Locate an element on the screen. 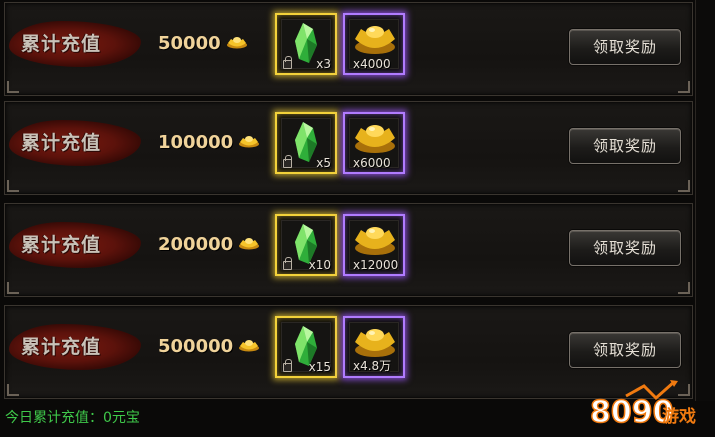 The image size is (715, 437). recharge-threshold: 50000 is located at coordinates (189, 43).